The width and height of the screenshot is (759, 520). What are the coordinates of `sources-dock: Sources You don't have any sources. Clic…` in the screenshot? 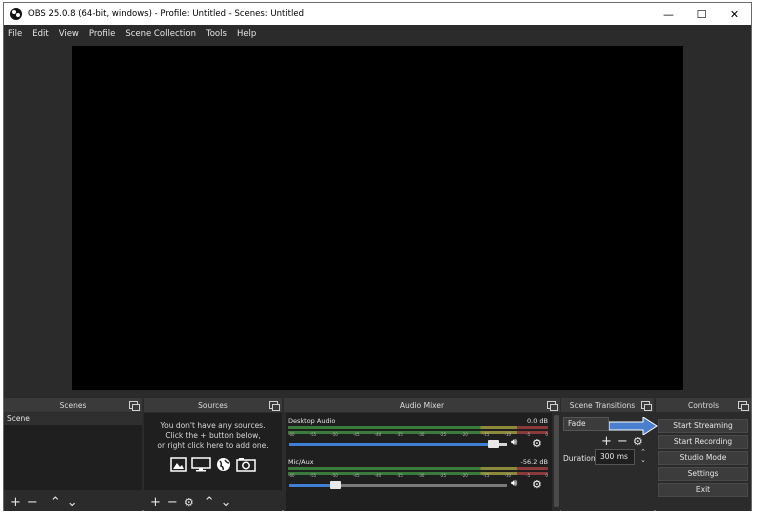 It's located at (213, 454).